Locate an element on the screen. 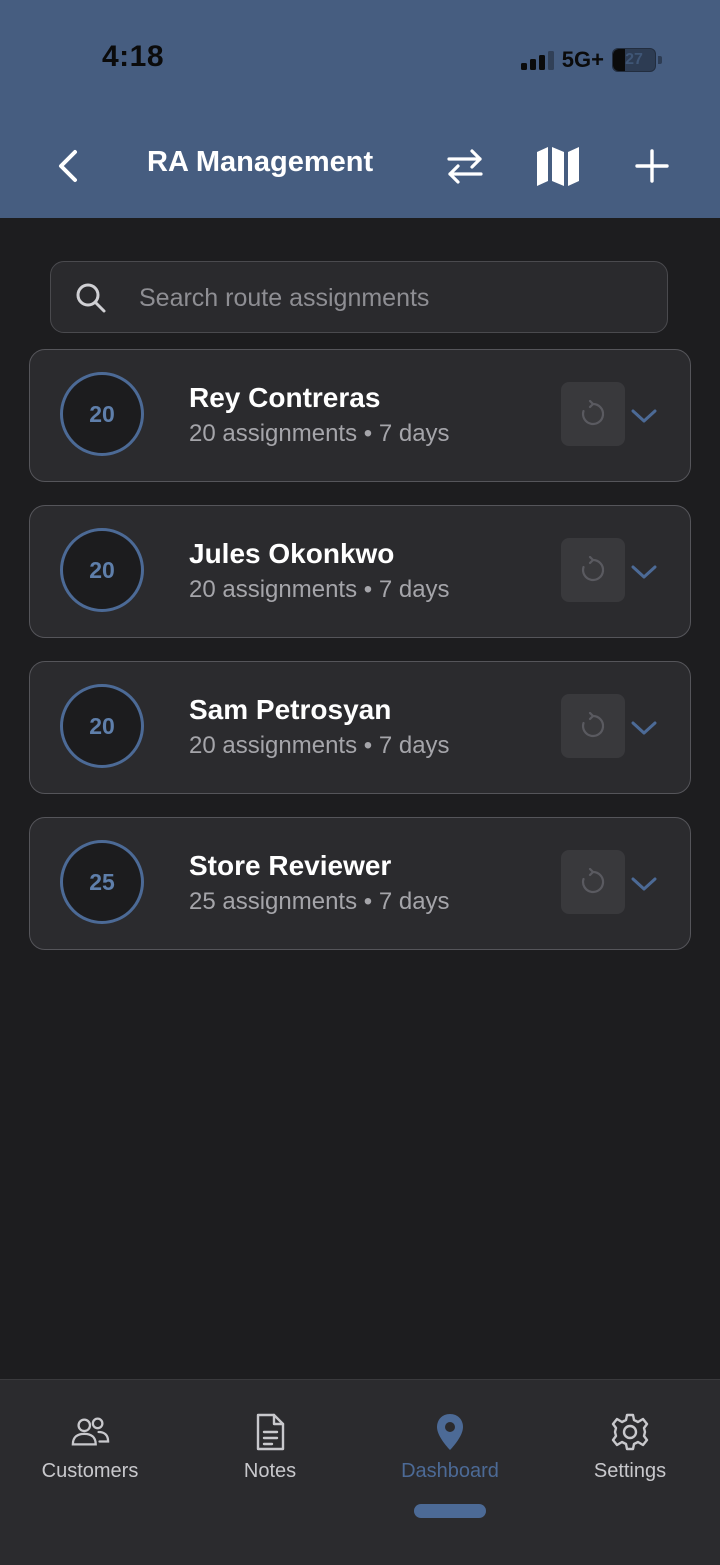 This screenshot has width=720, height=1565. battery-level: 27 is located at coordinates (634, 59).